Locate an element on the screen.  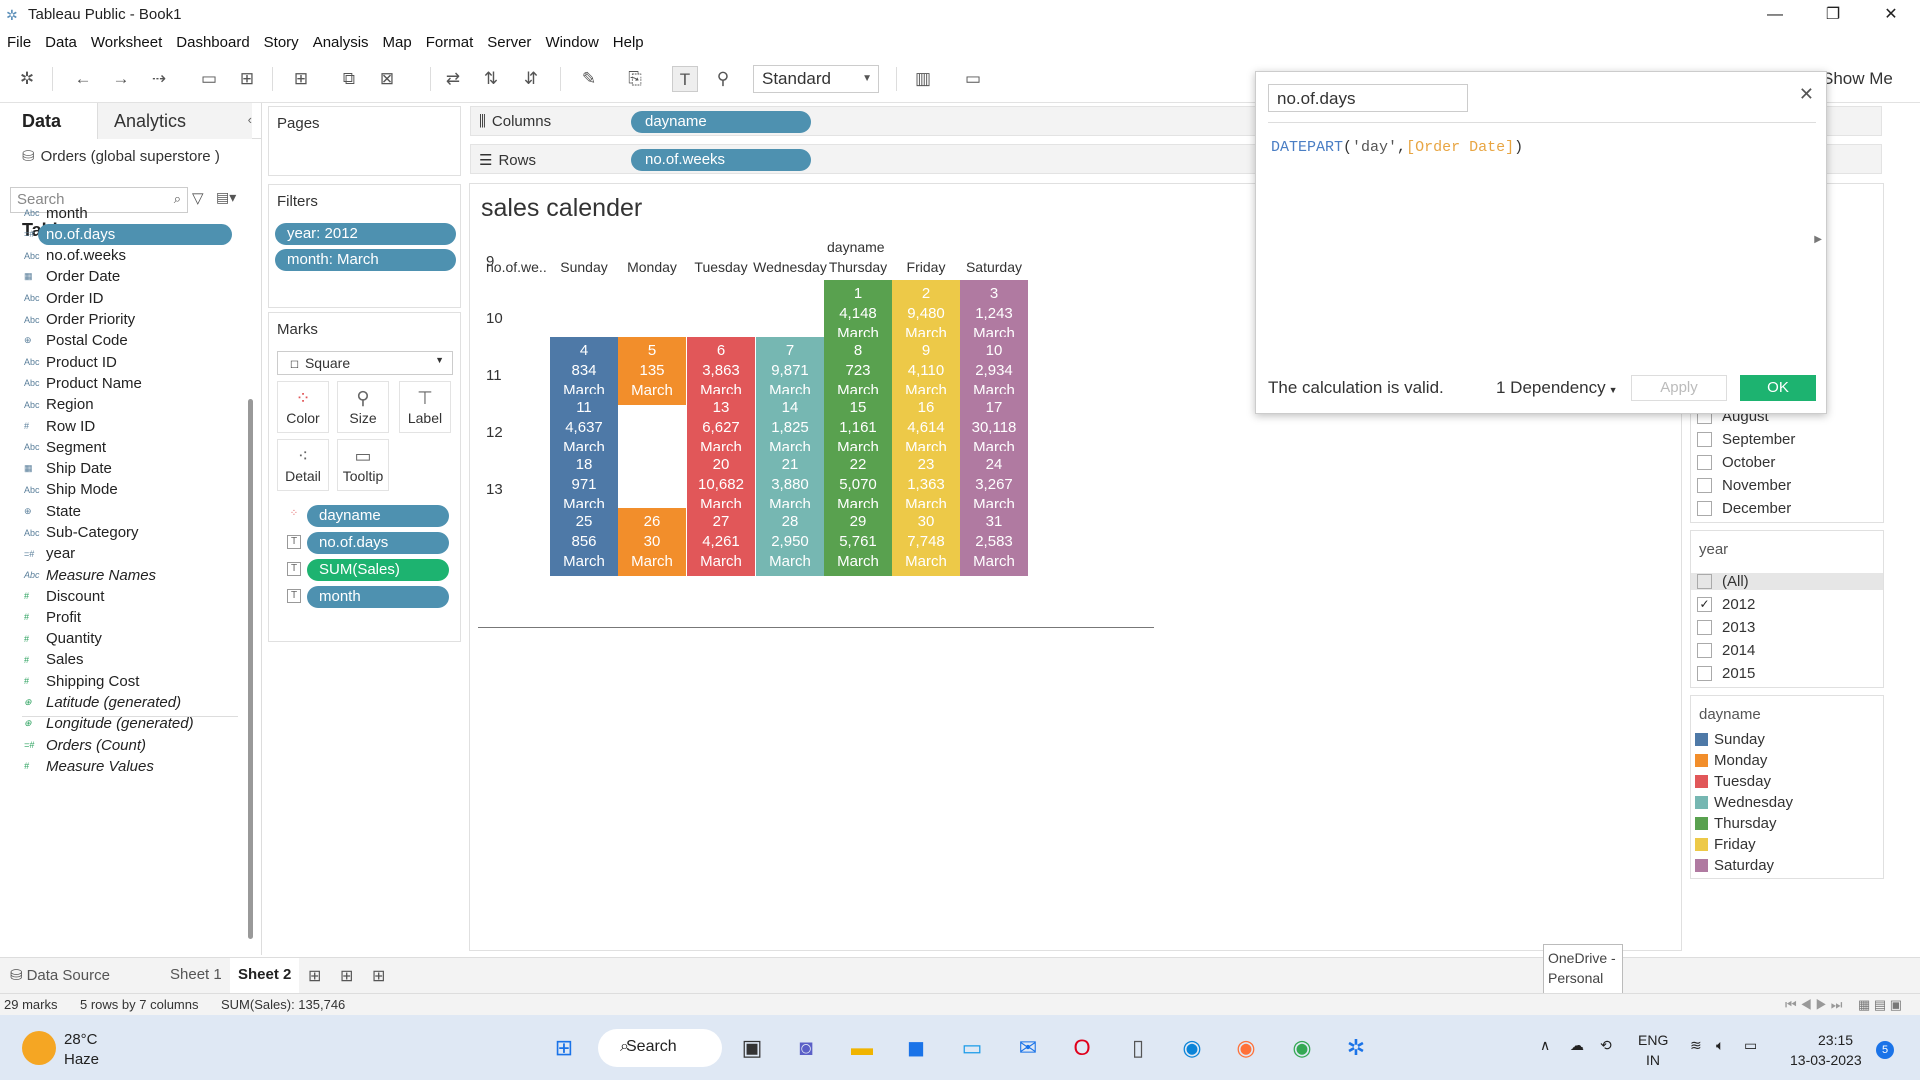
show-mark-labels-icon: T is located at coordinates (685, 79).